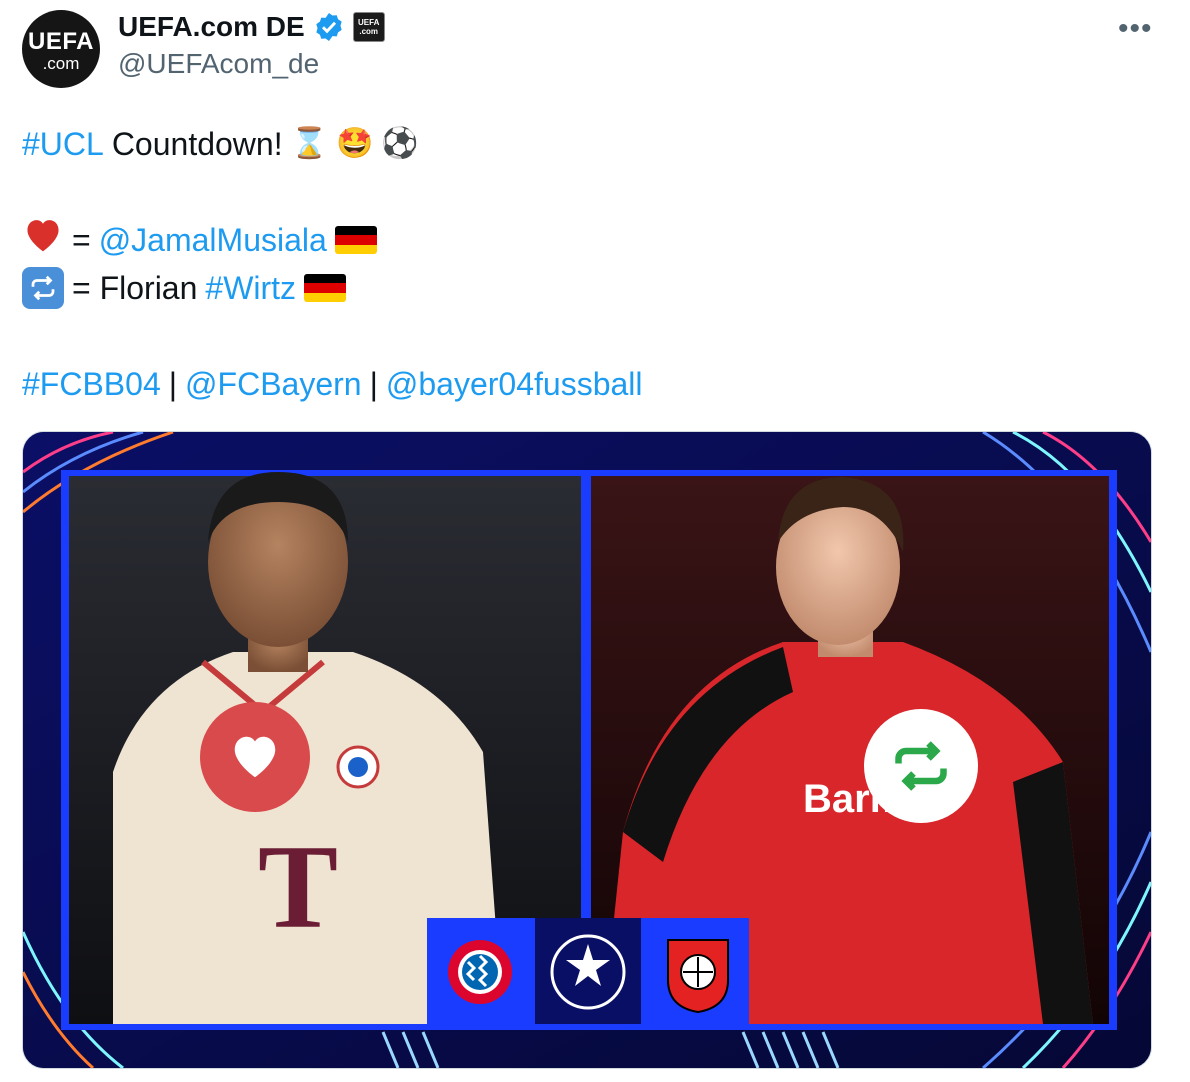 The image size is (1190, 1082). I want to click on bayer-leverkusen-crest-icon, so click(698, 976).